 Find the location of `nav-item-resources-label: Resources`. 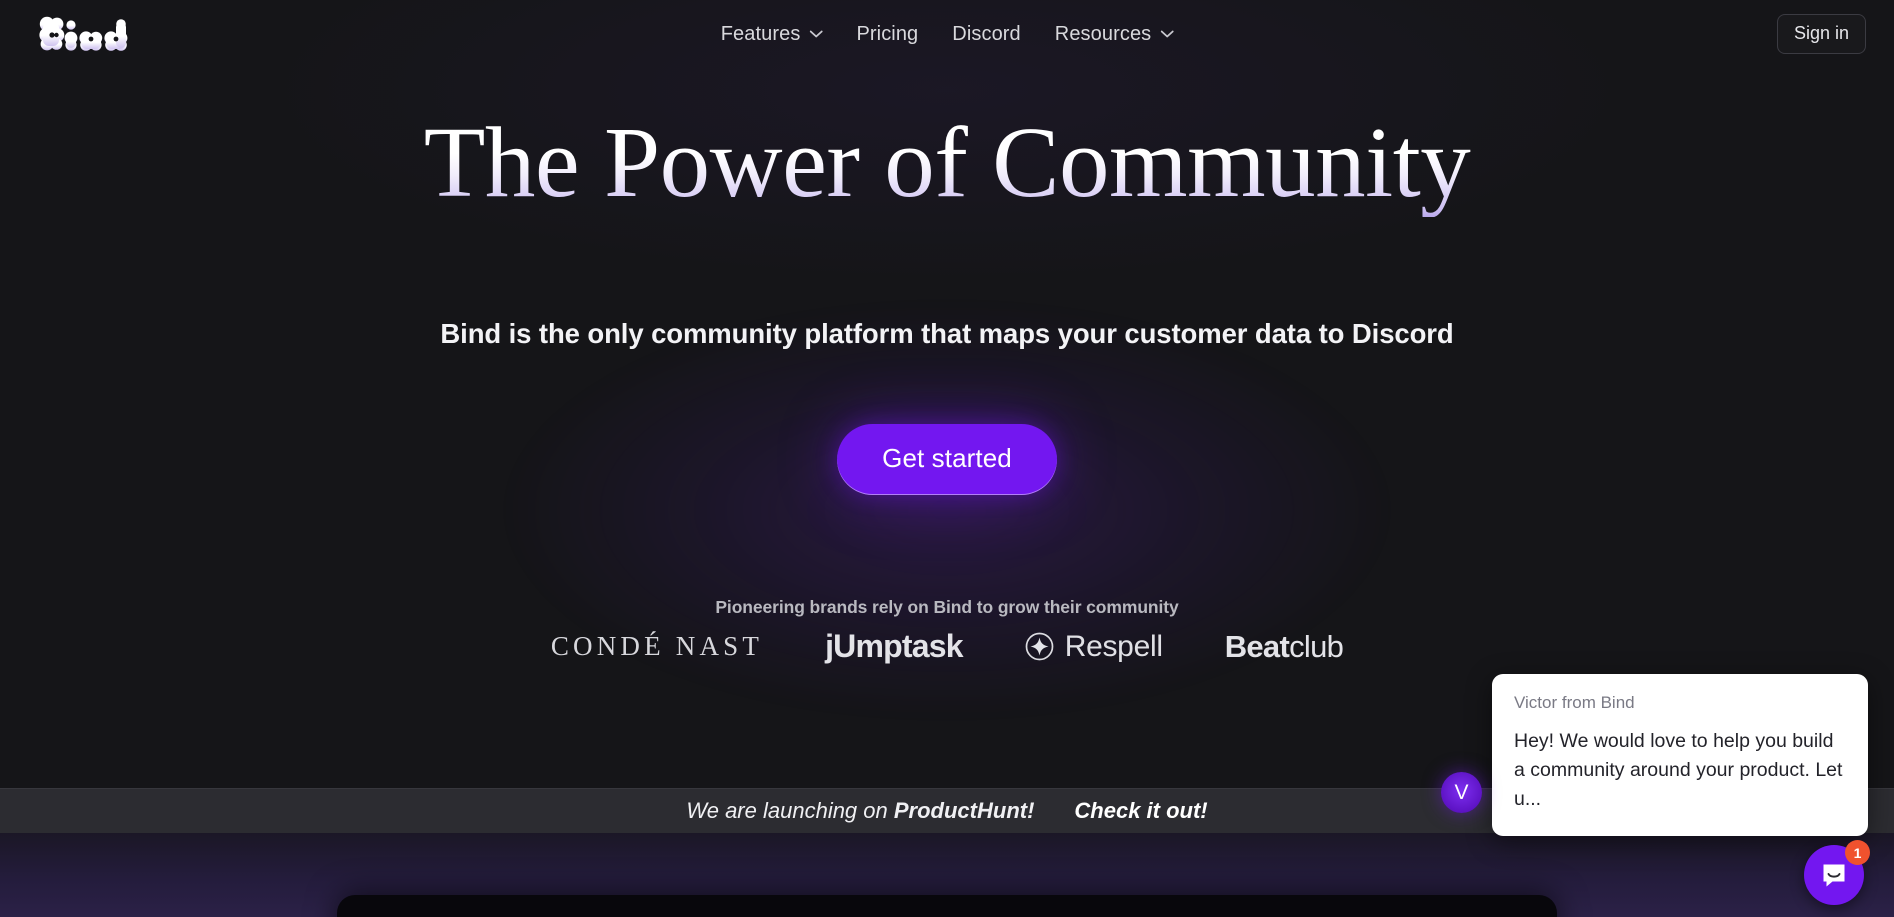

nav-item-resources-label: Resources is located at coordinates (1103, 33).